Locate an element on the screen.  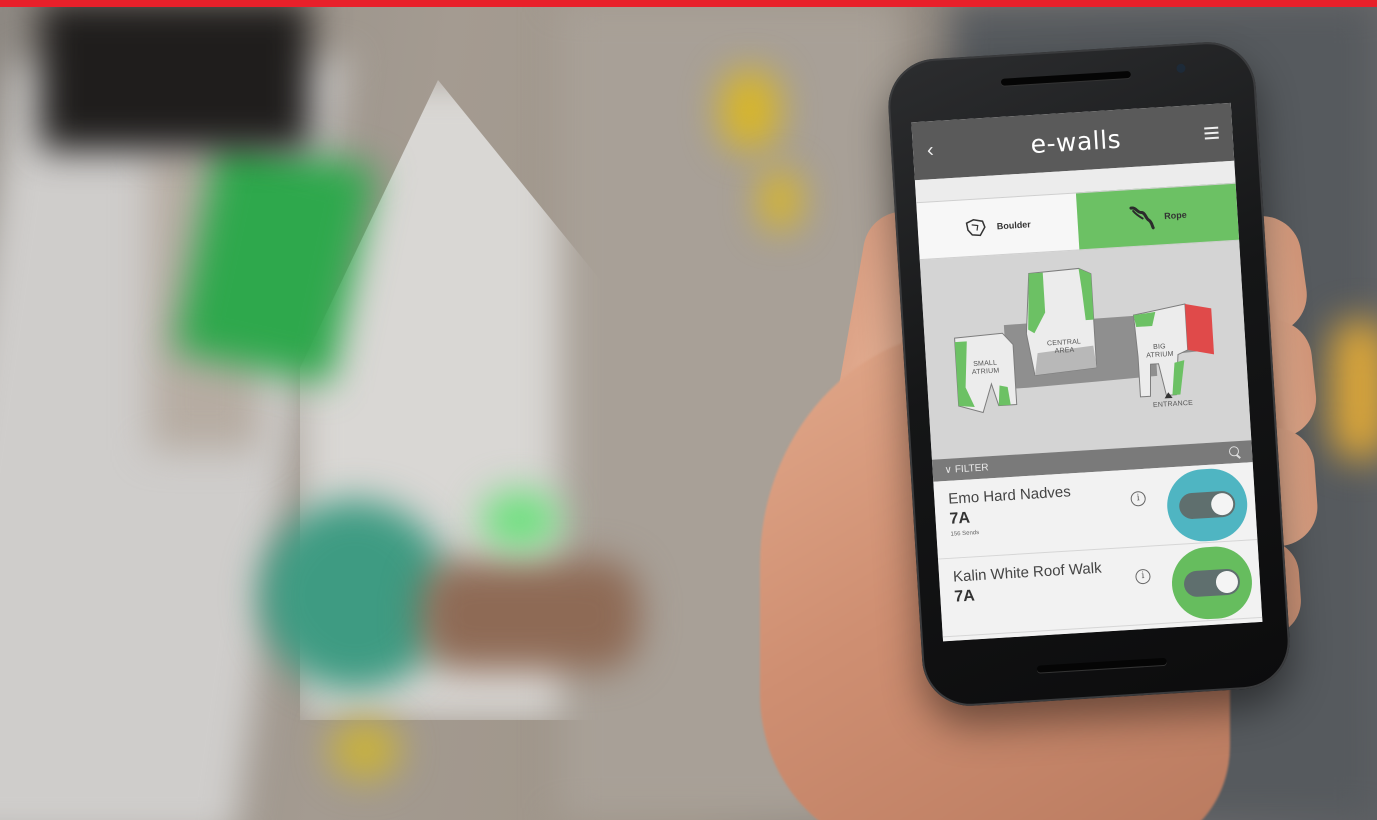
orange-hold is located at coordinates (1353, 390).